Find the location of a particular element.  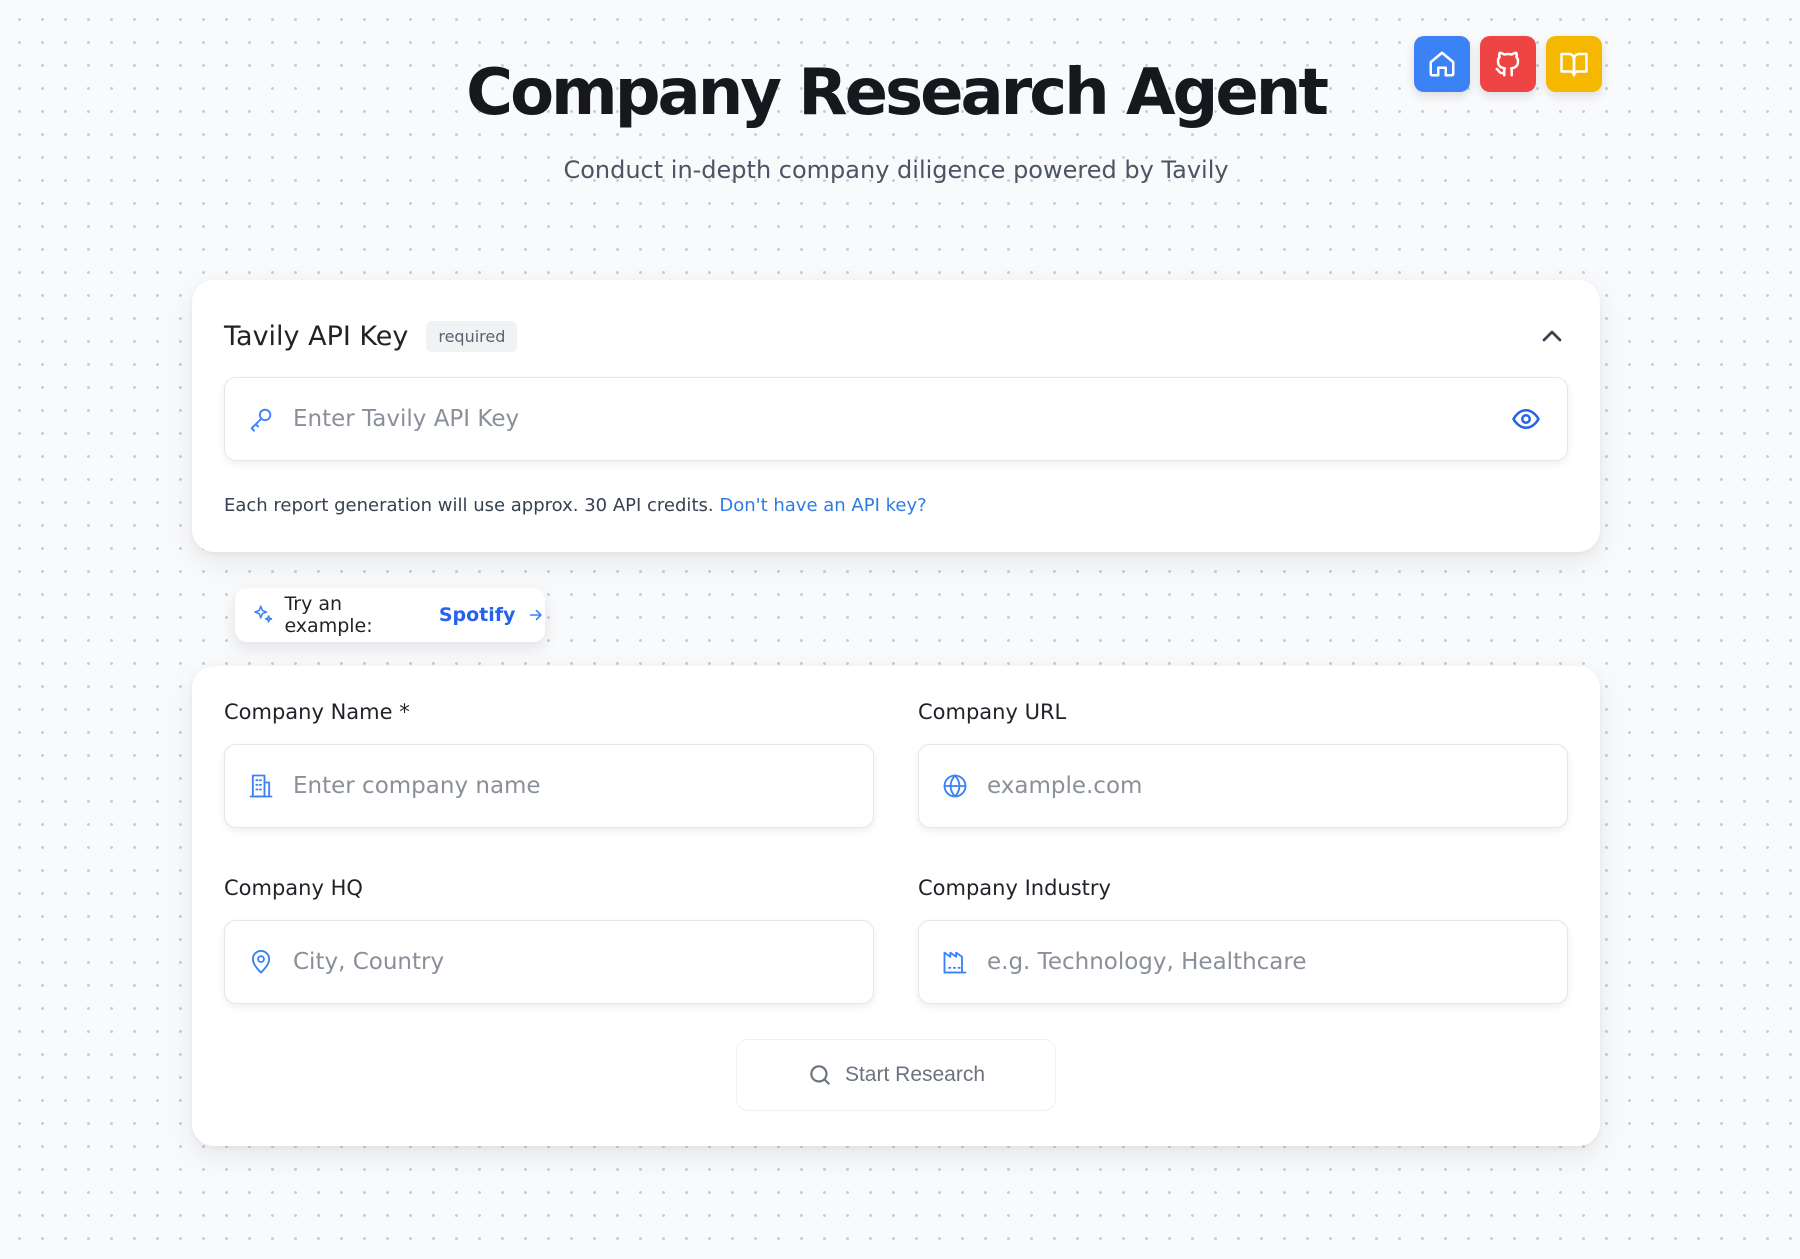

api-key-title: Tavily API Key is located at coordinates (316, 336).